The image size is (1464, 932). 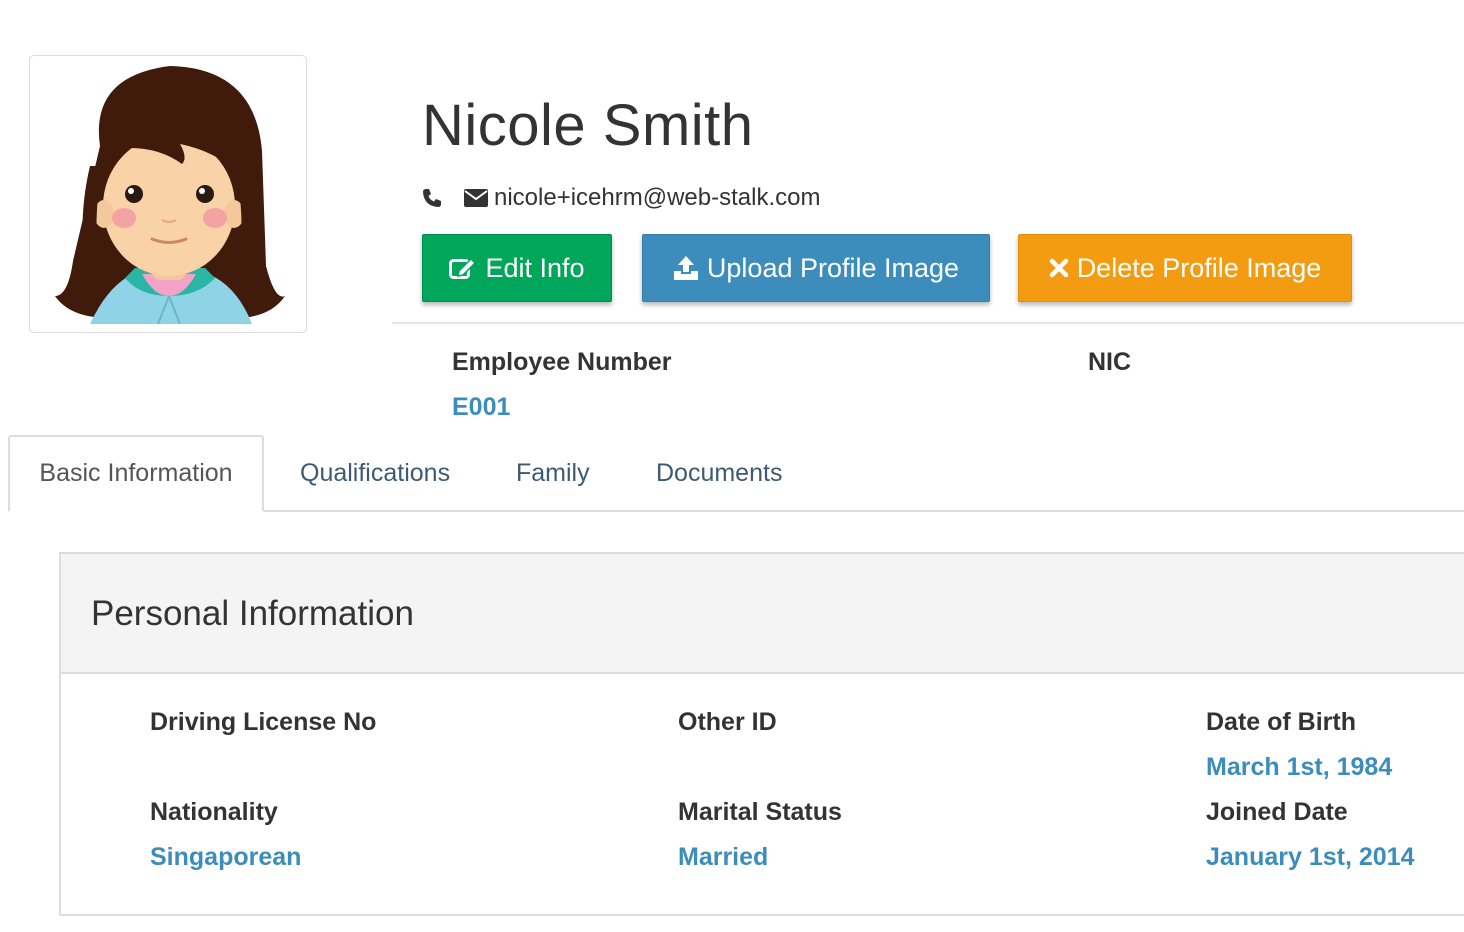 What do you see at coordinates (727, 722) in the screenshot?
I see `other-id-label: Other ID` at bounding box center [727, 722].